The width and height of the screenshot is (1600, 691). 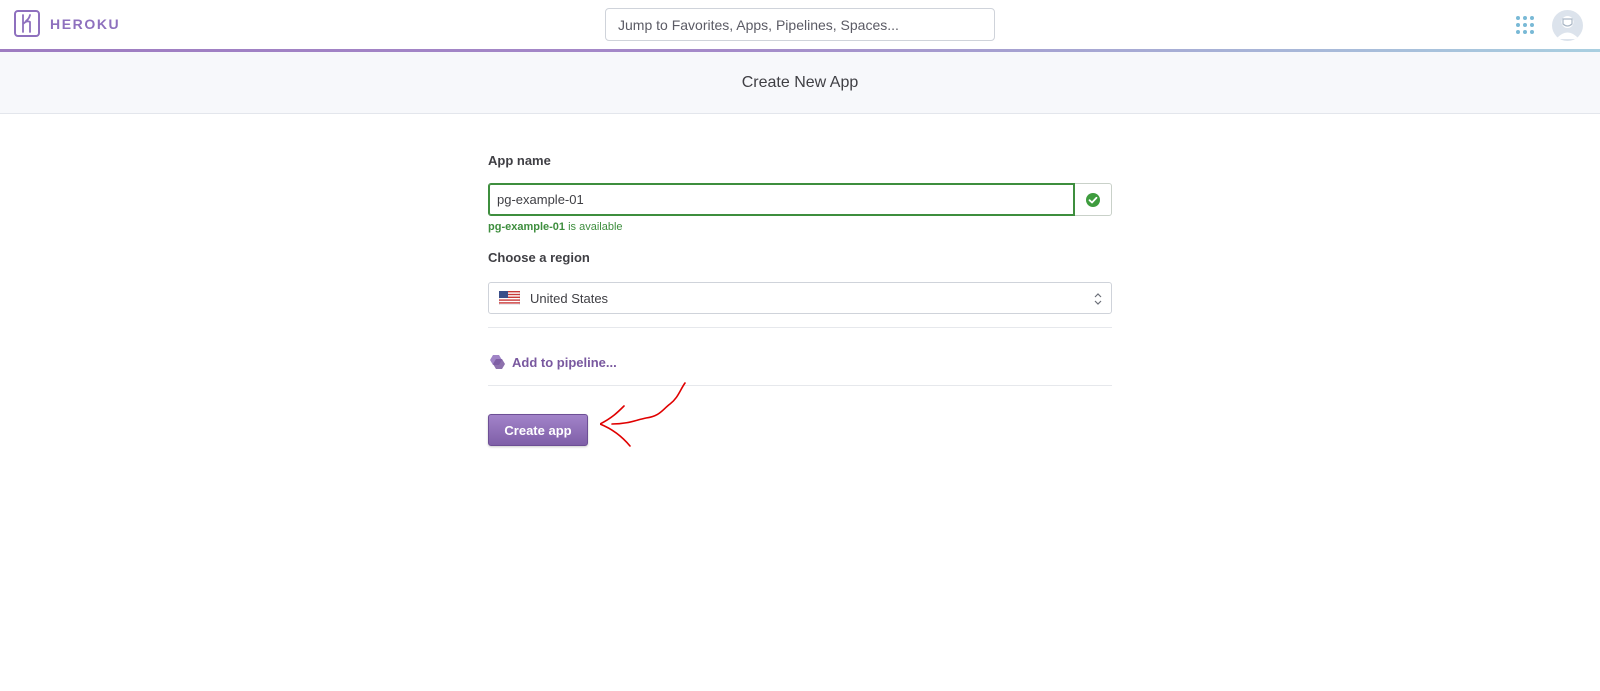 I want to click on app-name-input-group, so click(x=800, y=199).